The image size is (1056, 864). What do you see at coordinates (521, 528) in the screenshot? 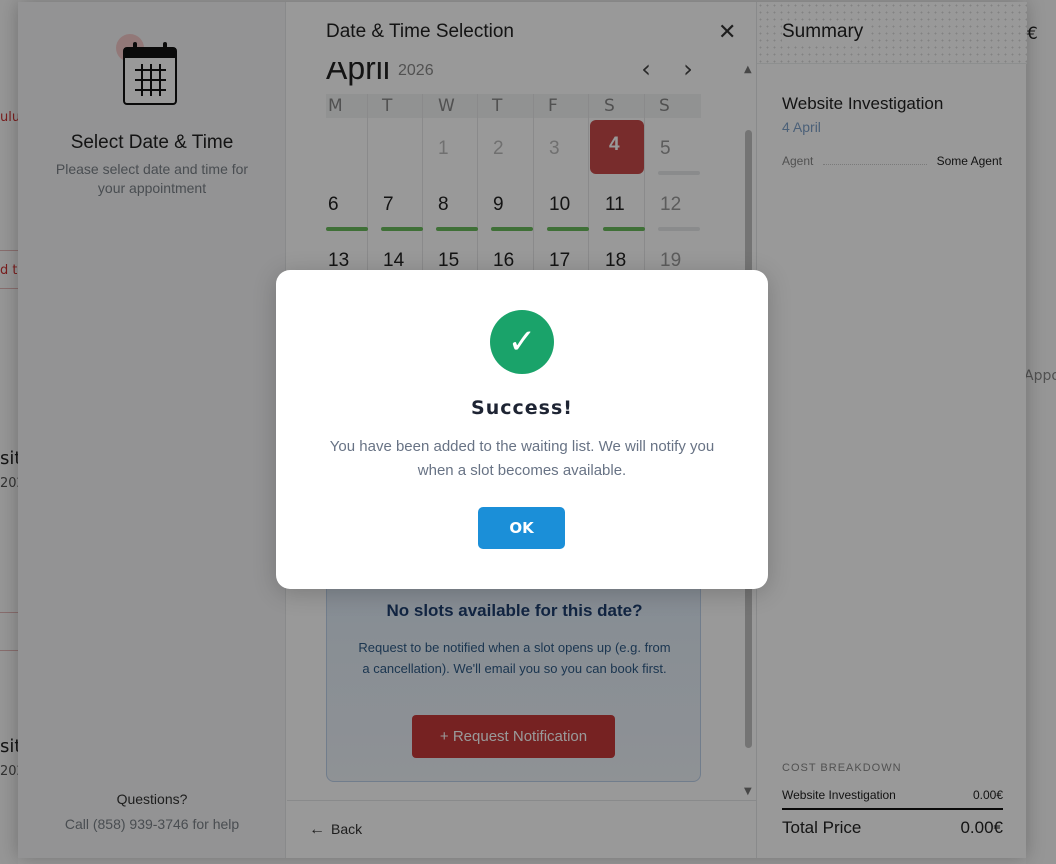
I see `ok-button: OK` at bounding box center [521, 528].